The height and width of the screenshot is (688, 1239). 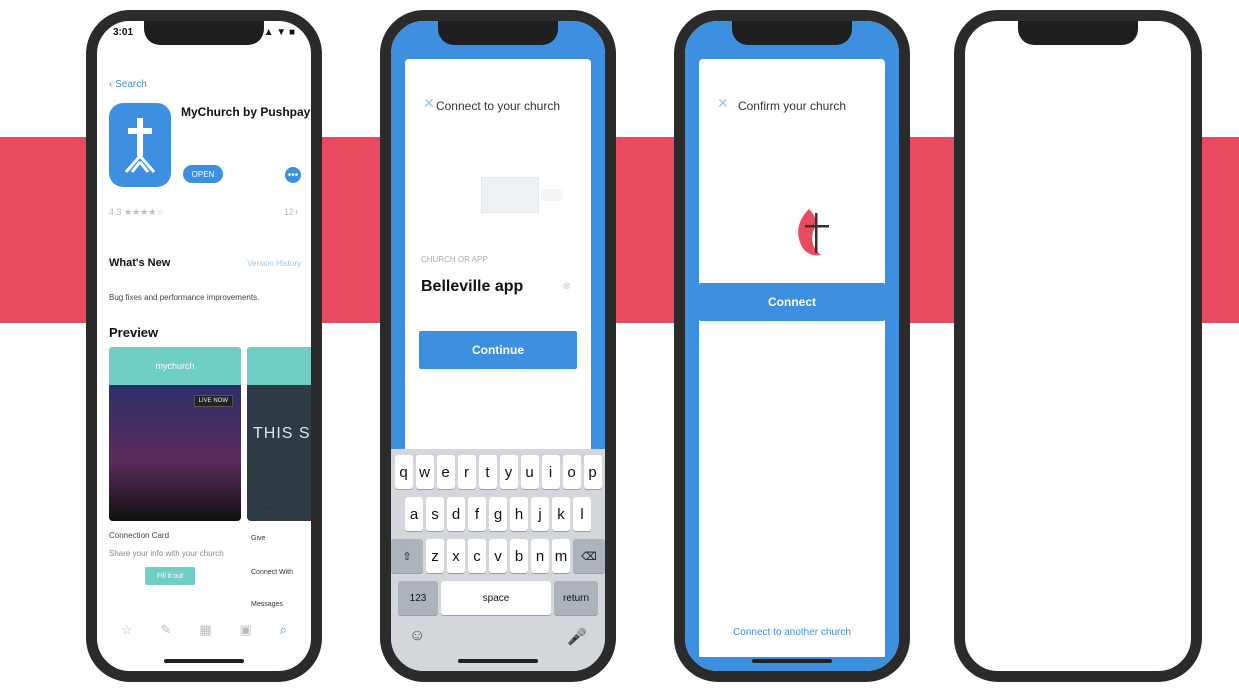 I want to click on tab-bar: ☆ ✎ ▦ ▣ ⌕, so click(x=204, y=630).